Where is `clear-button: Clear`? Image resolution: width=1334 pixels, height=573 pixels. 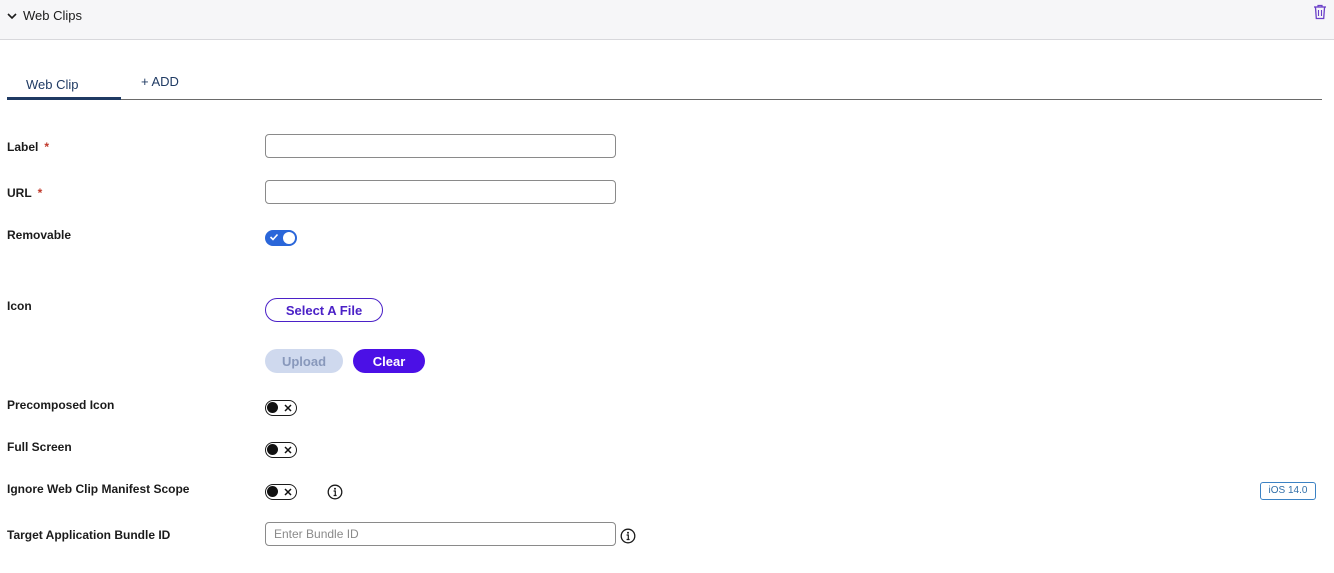
clear-button: Clear is located at coordinates (389, 361).